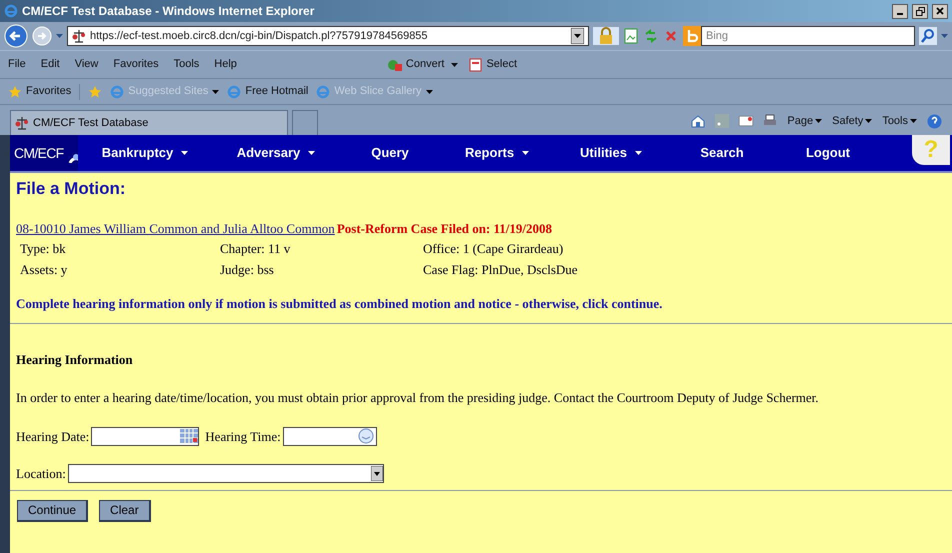 Image resolution: width=952 pixels, height=553 pixels. I want to click on field-label: Hearing Date:, so click(53, 437).